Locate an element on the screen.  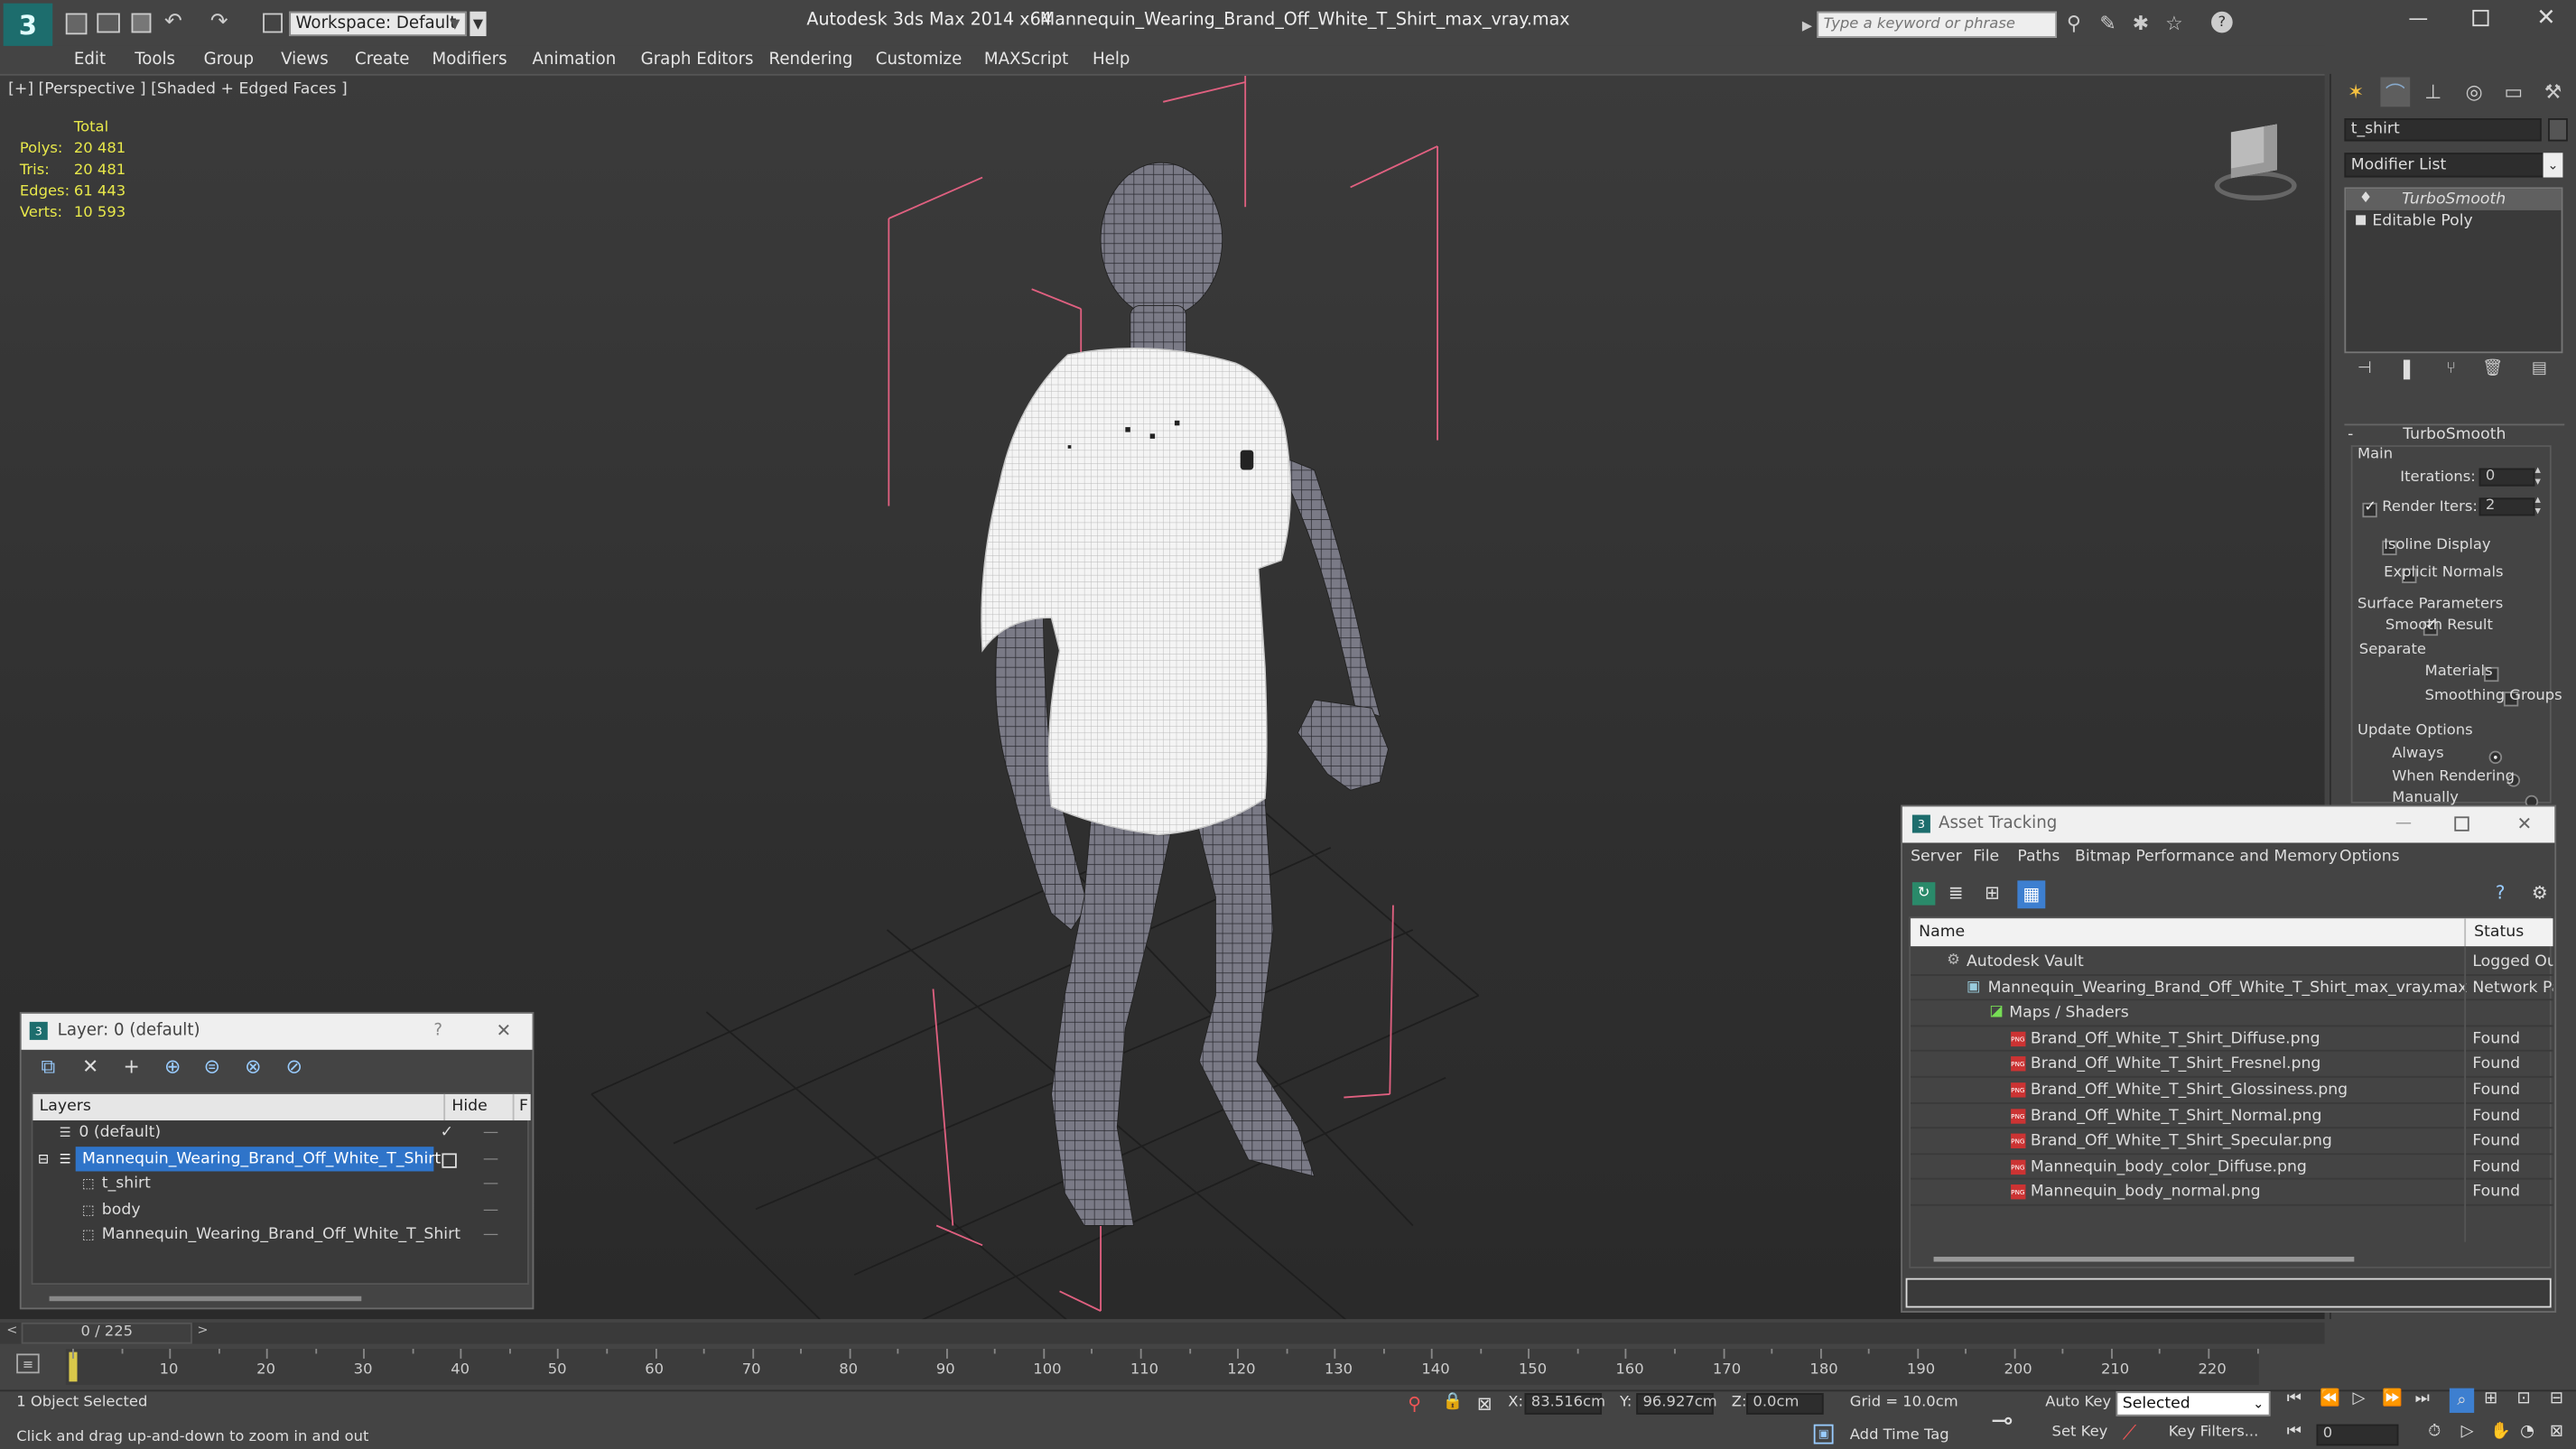
menu-tools: Tools is located at coordinates (155, 60).